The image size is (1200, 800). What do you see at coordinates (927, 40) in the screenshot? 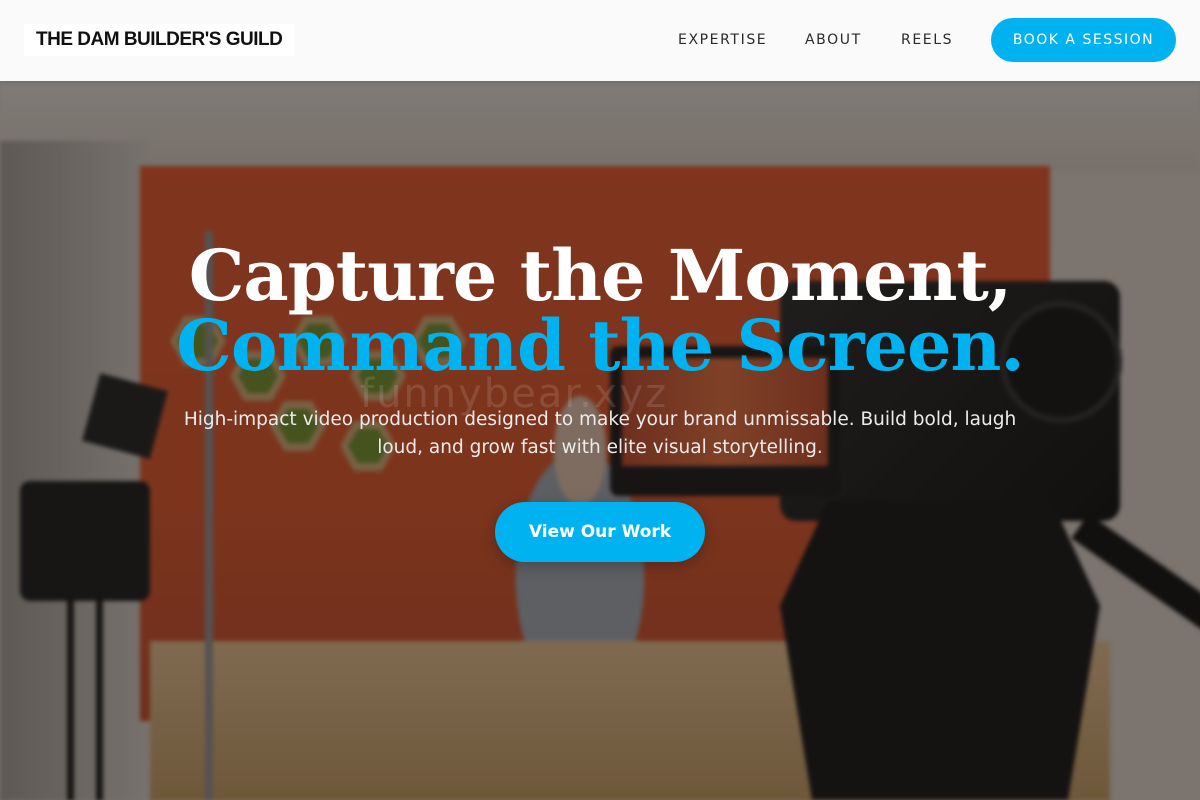
I see `nav-link-reels: REELS` at bounding box center [927, 40].